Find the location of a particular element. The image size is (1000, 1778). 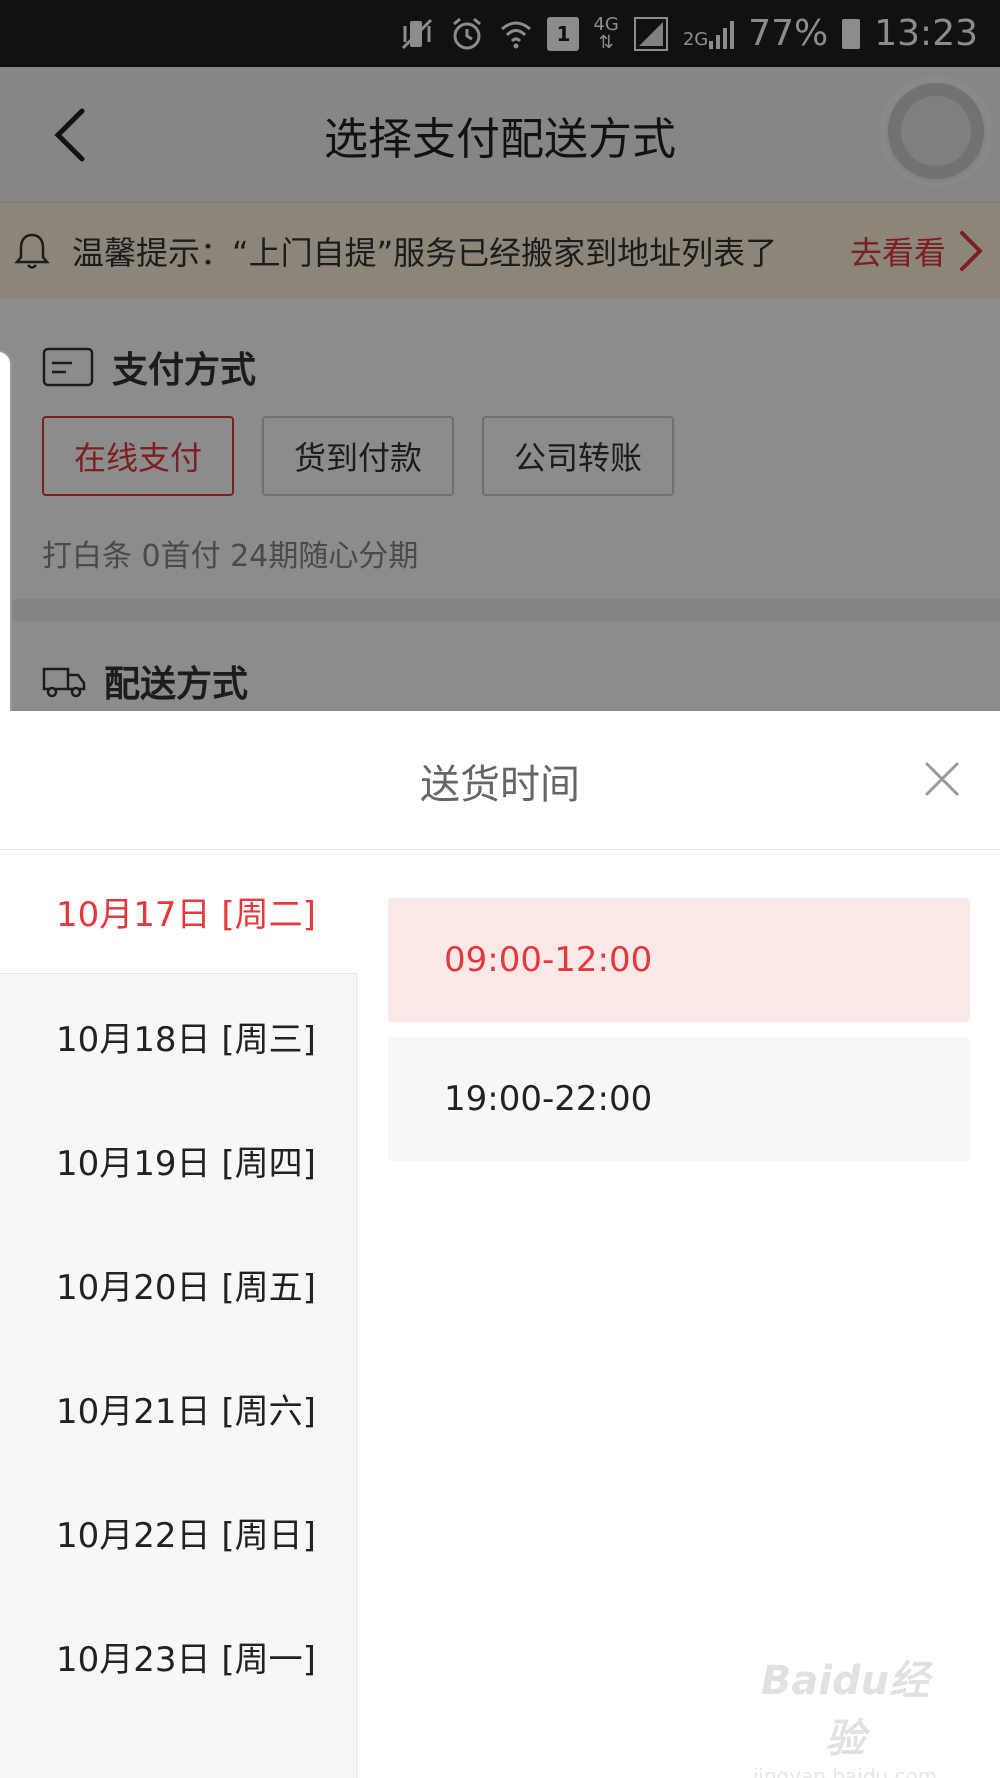

time-slot: 19:00-22:00 is located at coordinates (679, 1099).